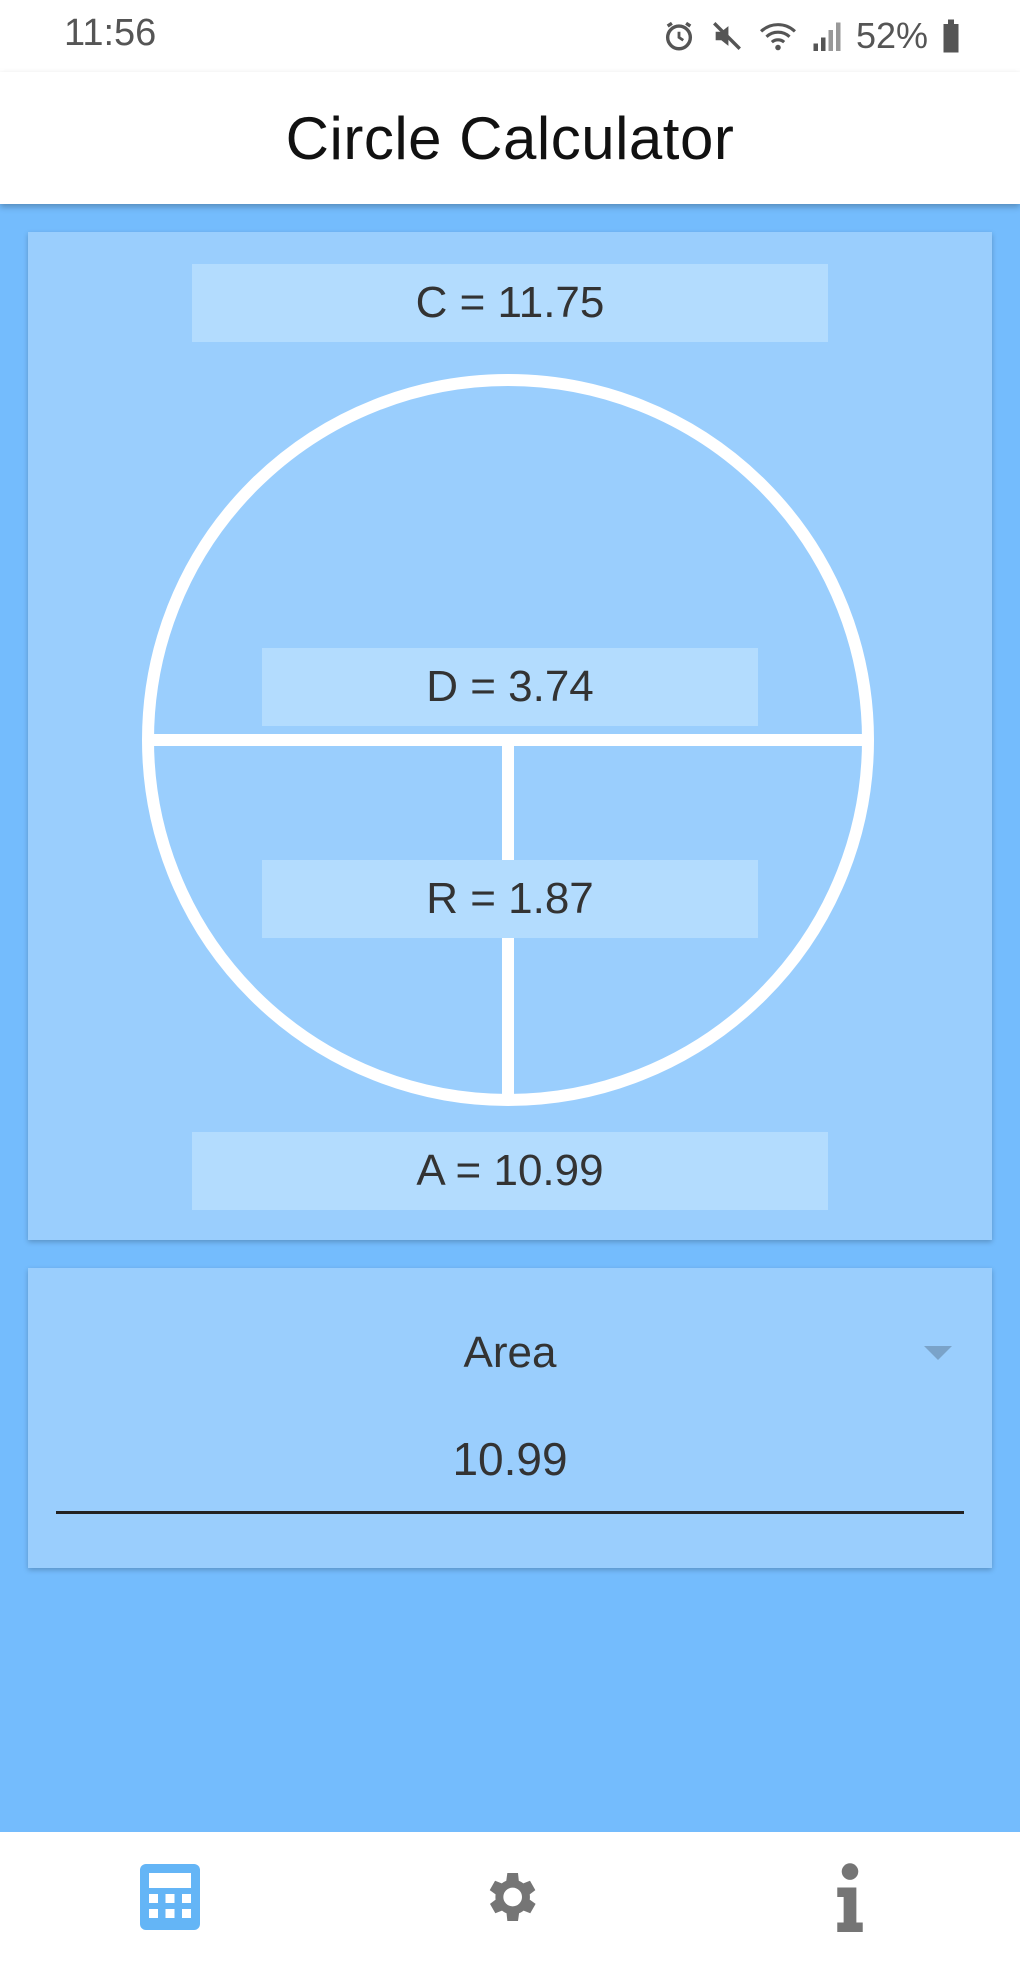 The width and height of the screenshot is (1020, 1962). I want to click on signal-icon, so click(827, 36).